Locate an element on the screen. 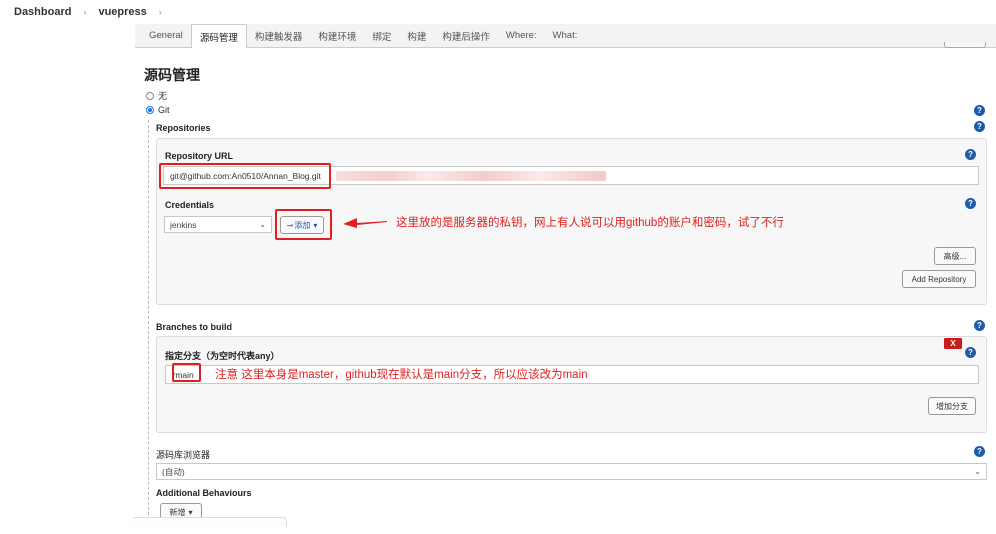 The height and width of the screenshot is (534, 996). credentials-button-highlight is located at coordinates (303, 224).